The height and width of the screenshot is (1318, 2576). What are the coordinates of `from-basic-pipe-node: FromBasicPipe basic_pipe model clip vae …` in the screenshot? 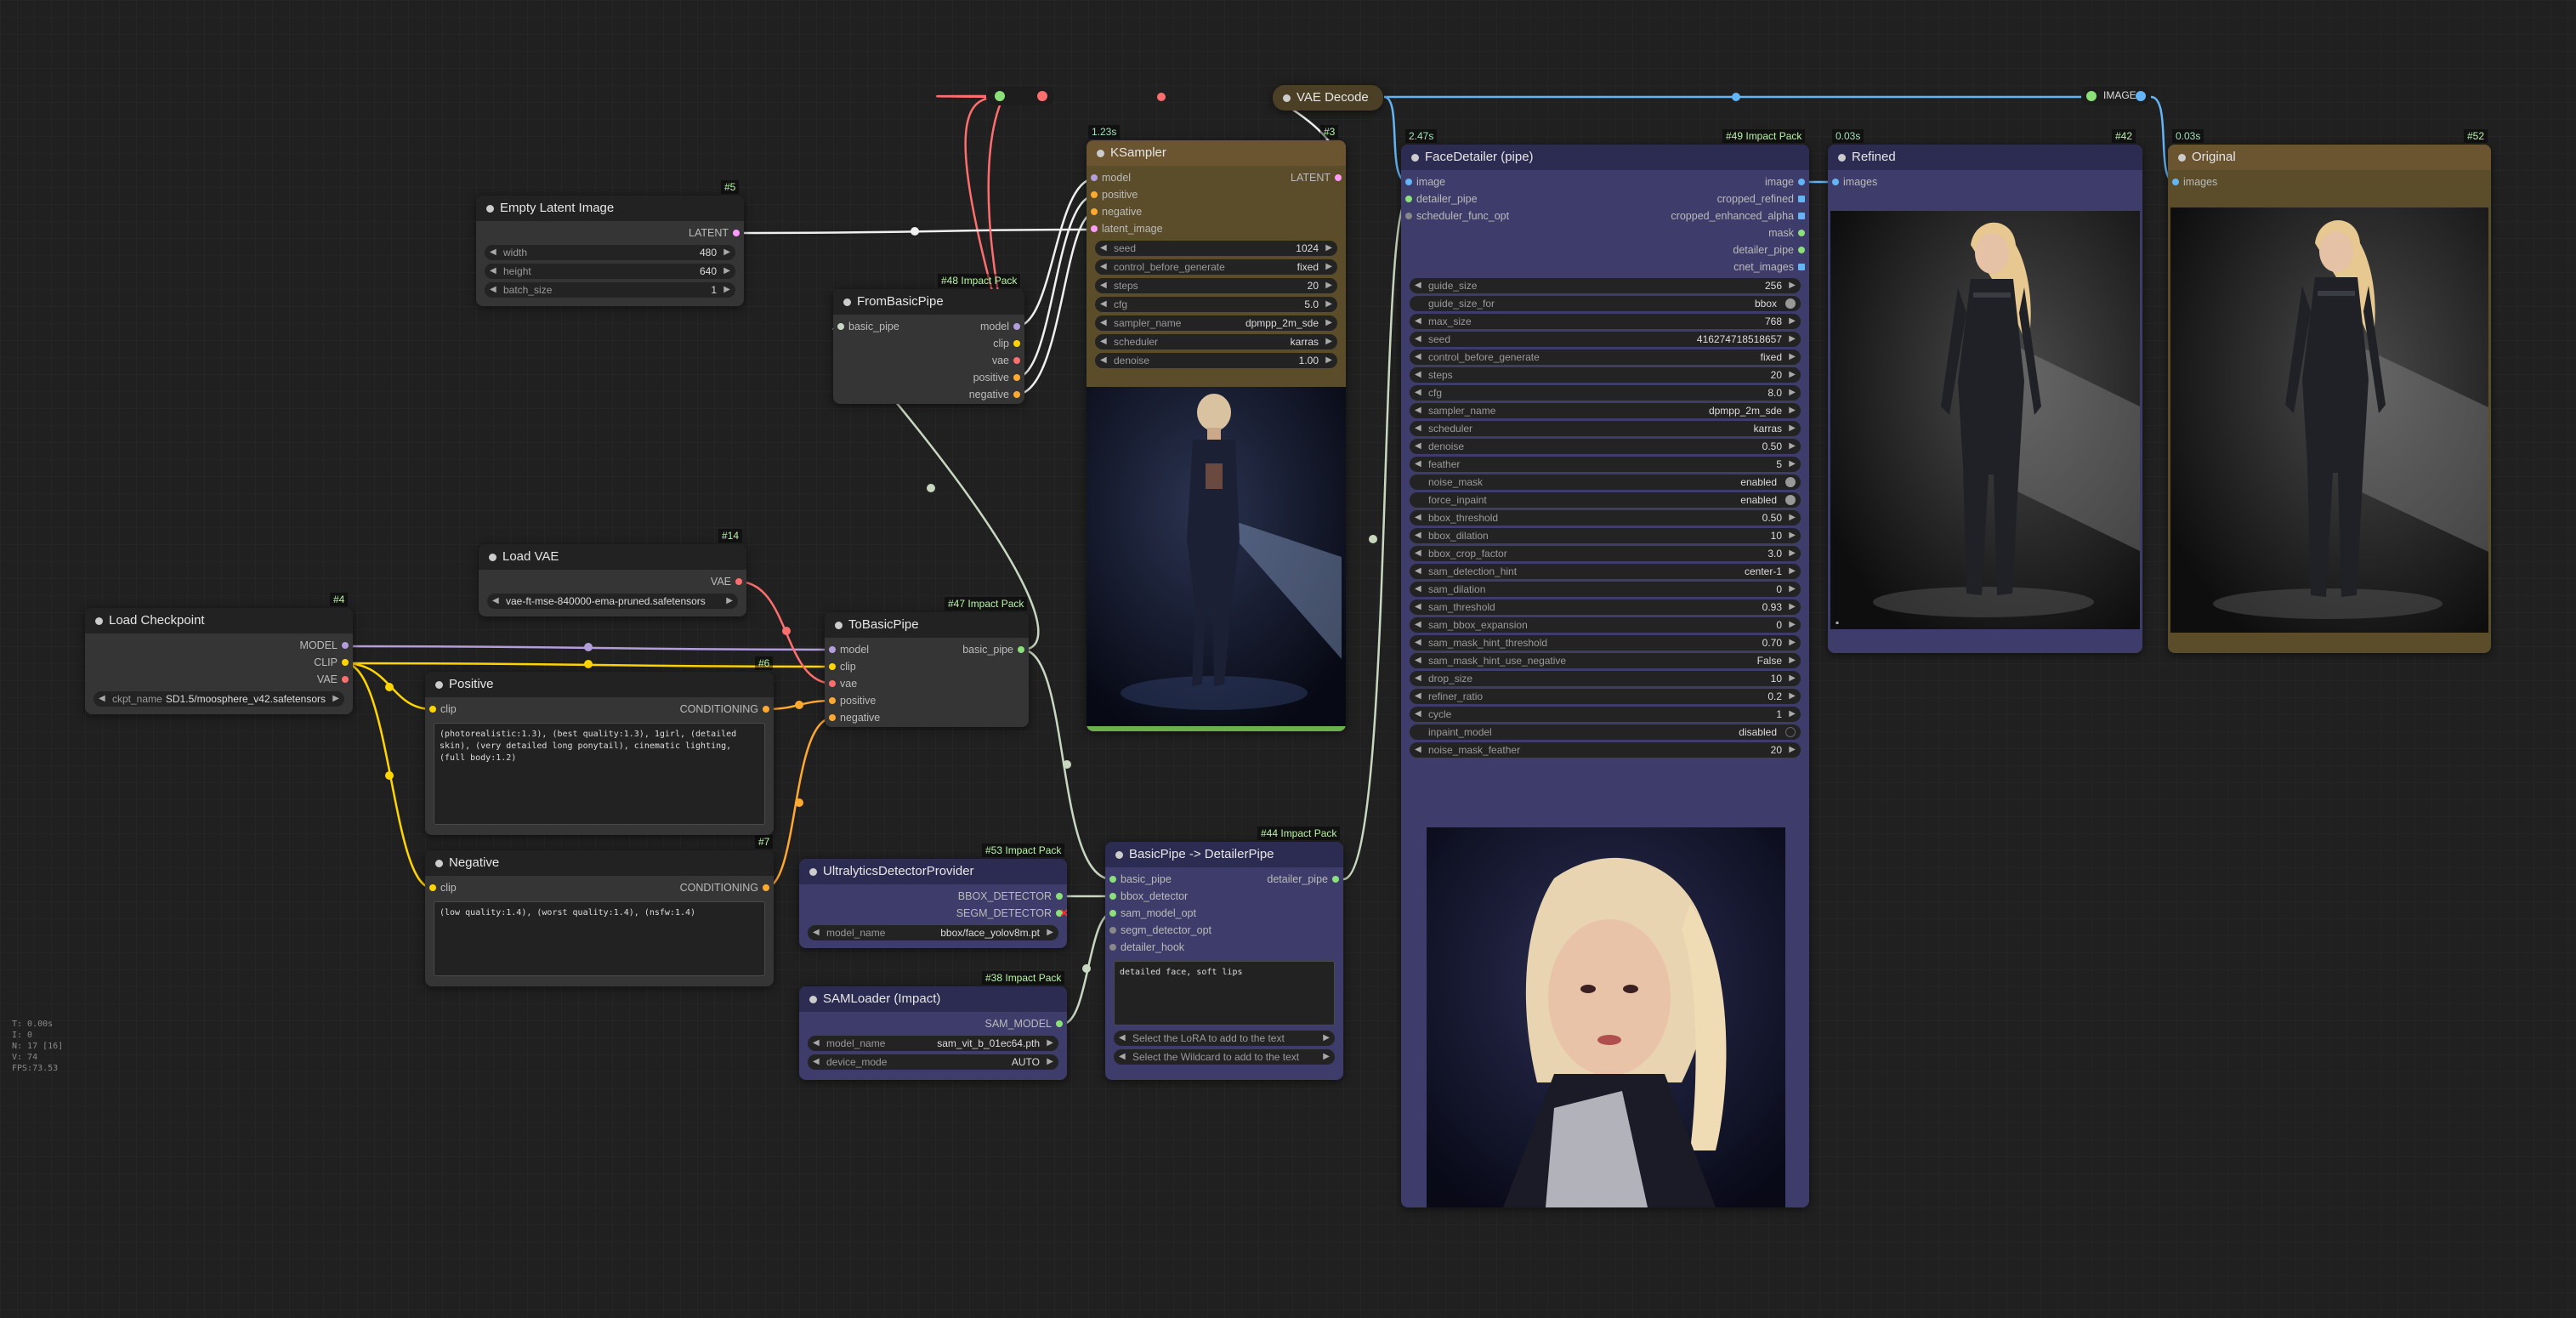 It's located at (928, 346).